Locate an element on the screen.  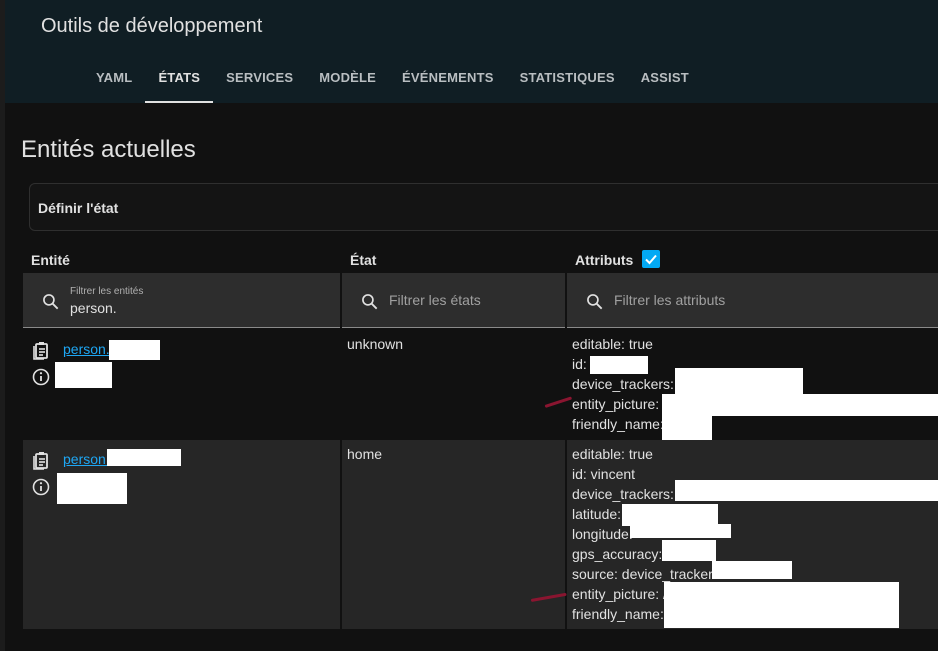
column-header-entity: Entité is located at coordinates (50, 260).